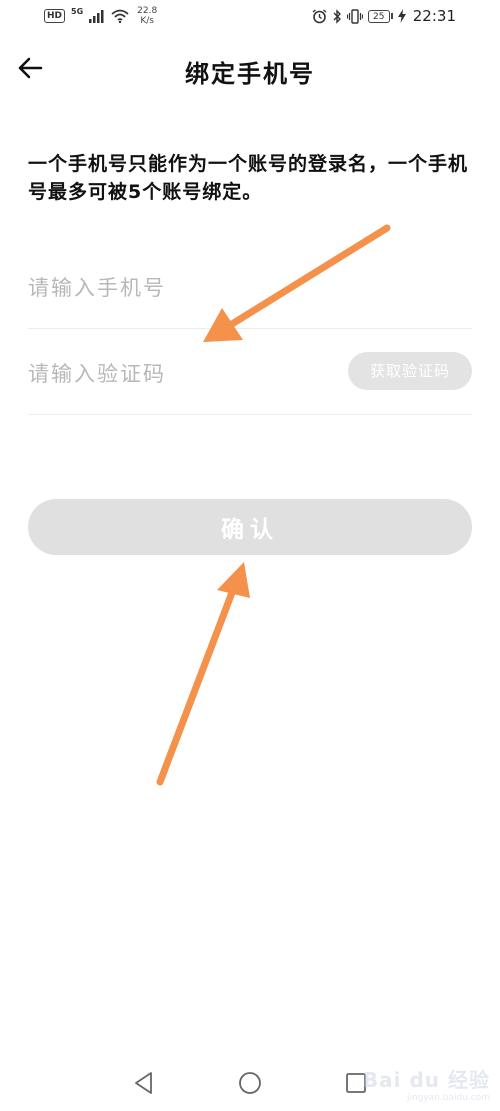  I want to click on battery-tip, so click(391, 16).